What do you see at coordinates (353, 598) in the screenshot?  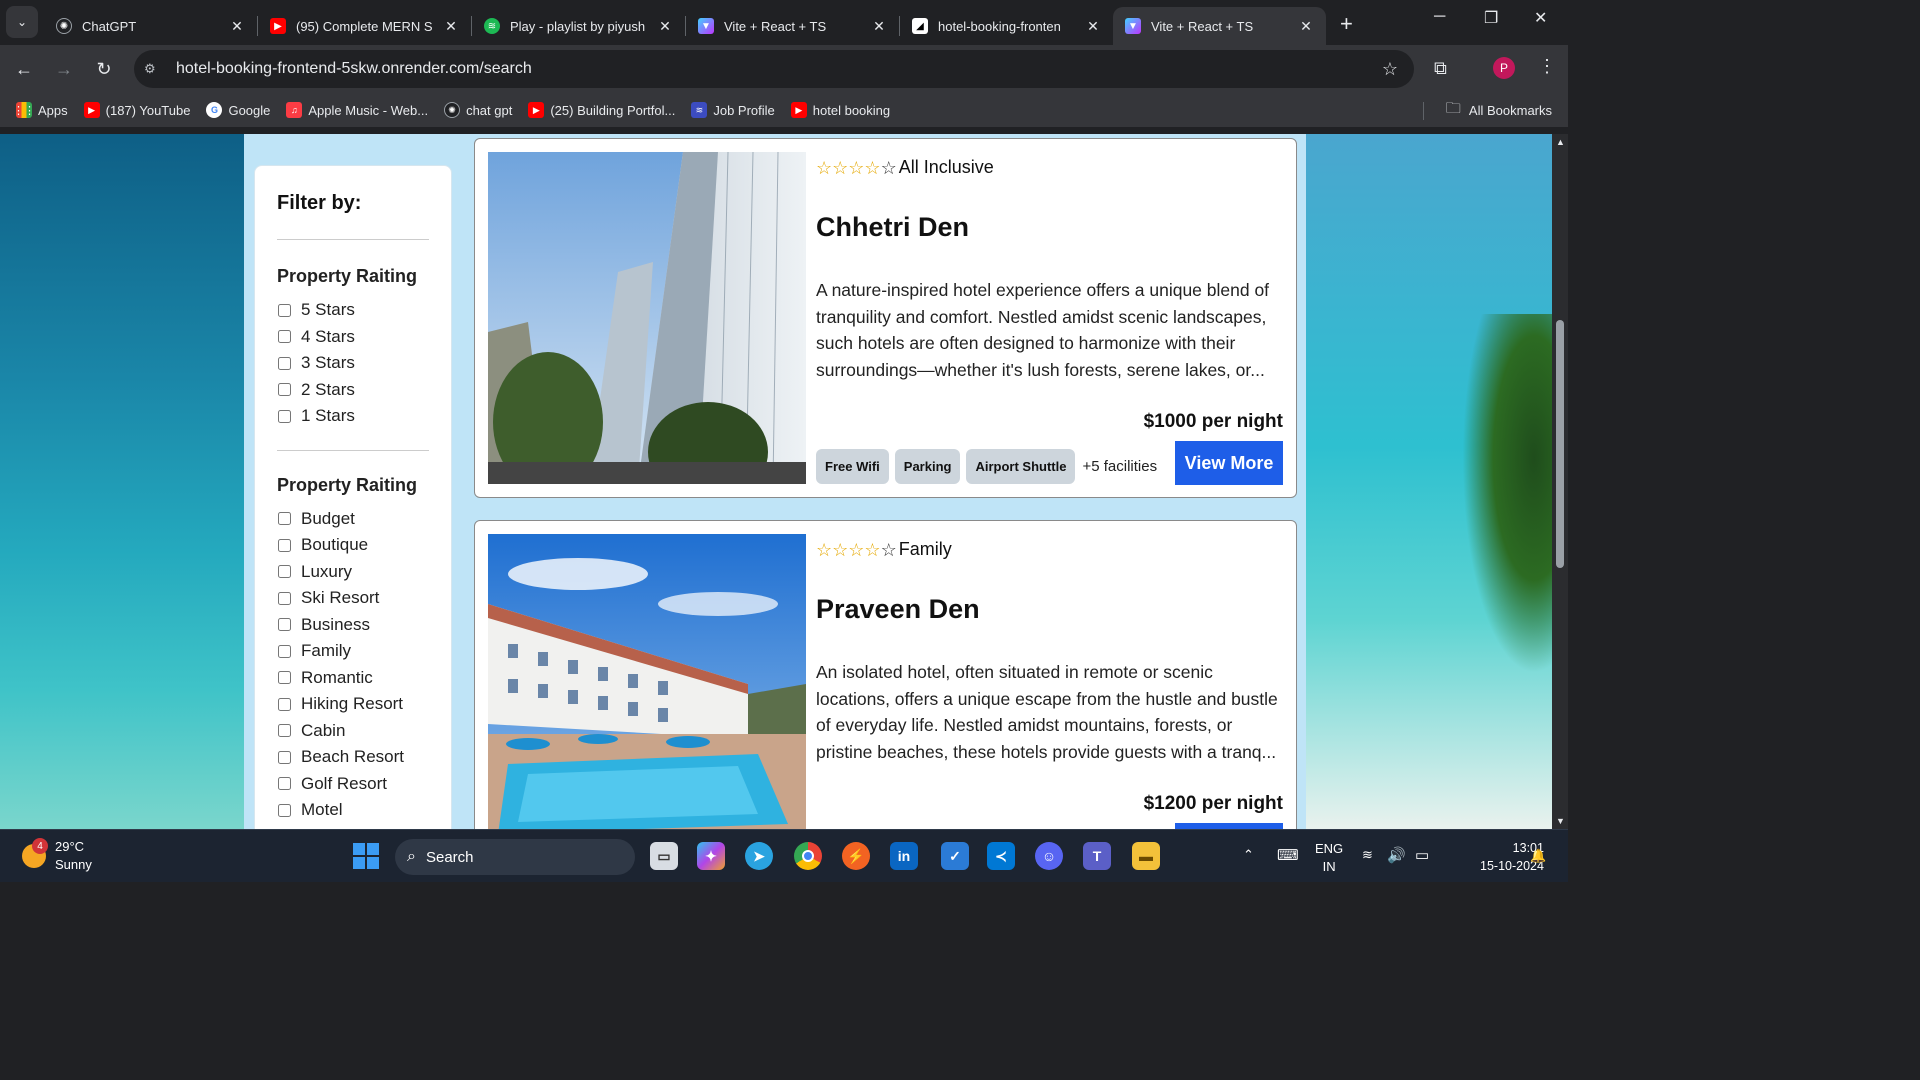 I see `filter-option-ski-resort: Ski Resort` at bounding box center [353, 598].